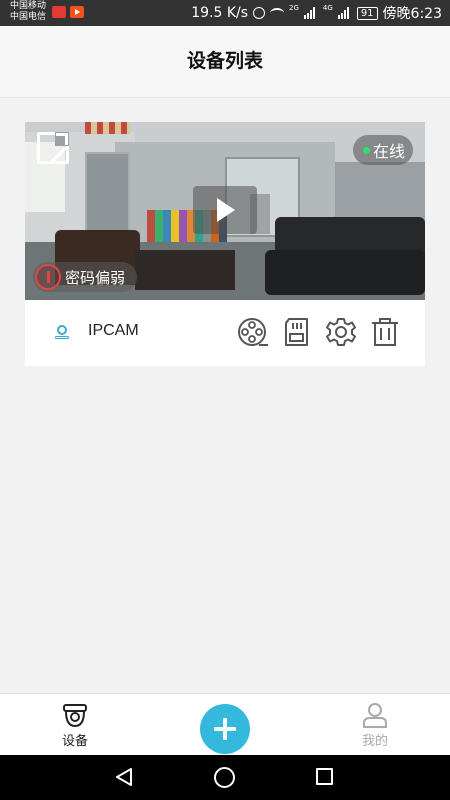 The height and width of the screenshot is (800, 450). I want to click on ipcam-icon, so click(62, 333).